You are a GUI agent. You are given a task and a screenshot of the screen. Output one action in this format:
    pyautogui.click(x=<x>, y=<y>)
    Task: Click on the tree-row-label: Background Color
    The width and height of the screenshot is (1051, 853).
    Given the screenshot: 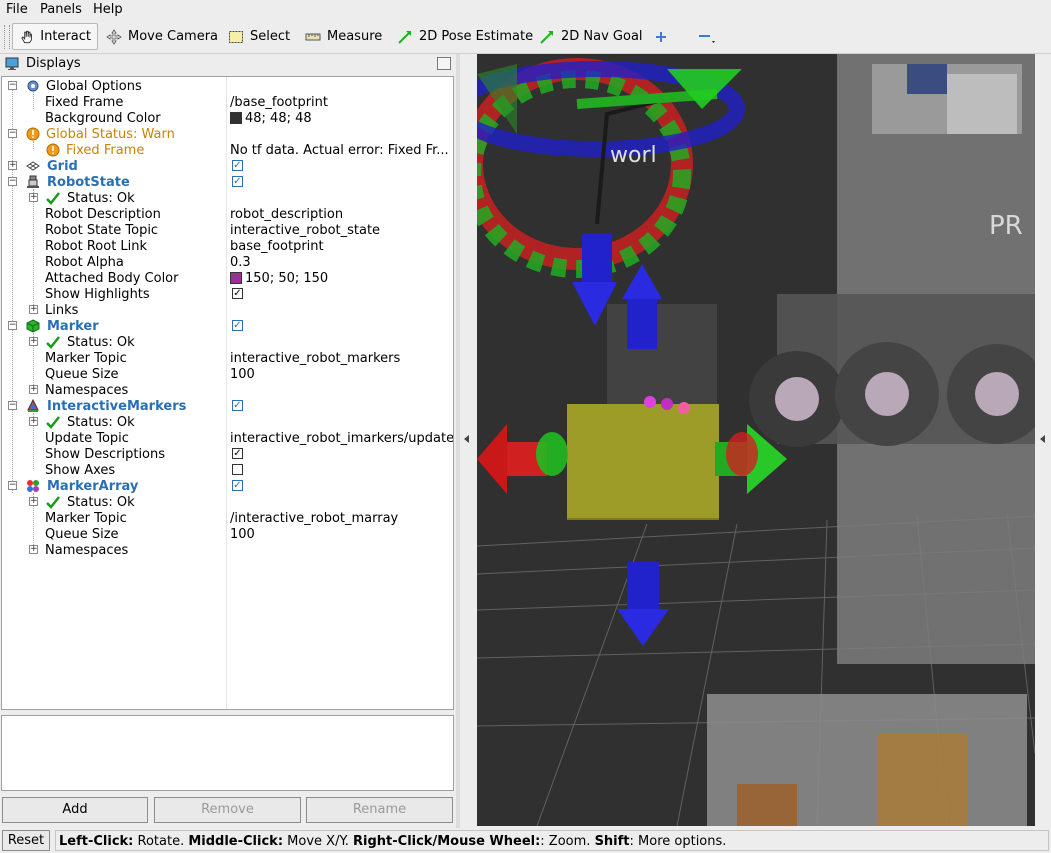 What is the action you would take?
    pyautogui.click(x=103, y=118)
    